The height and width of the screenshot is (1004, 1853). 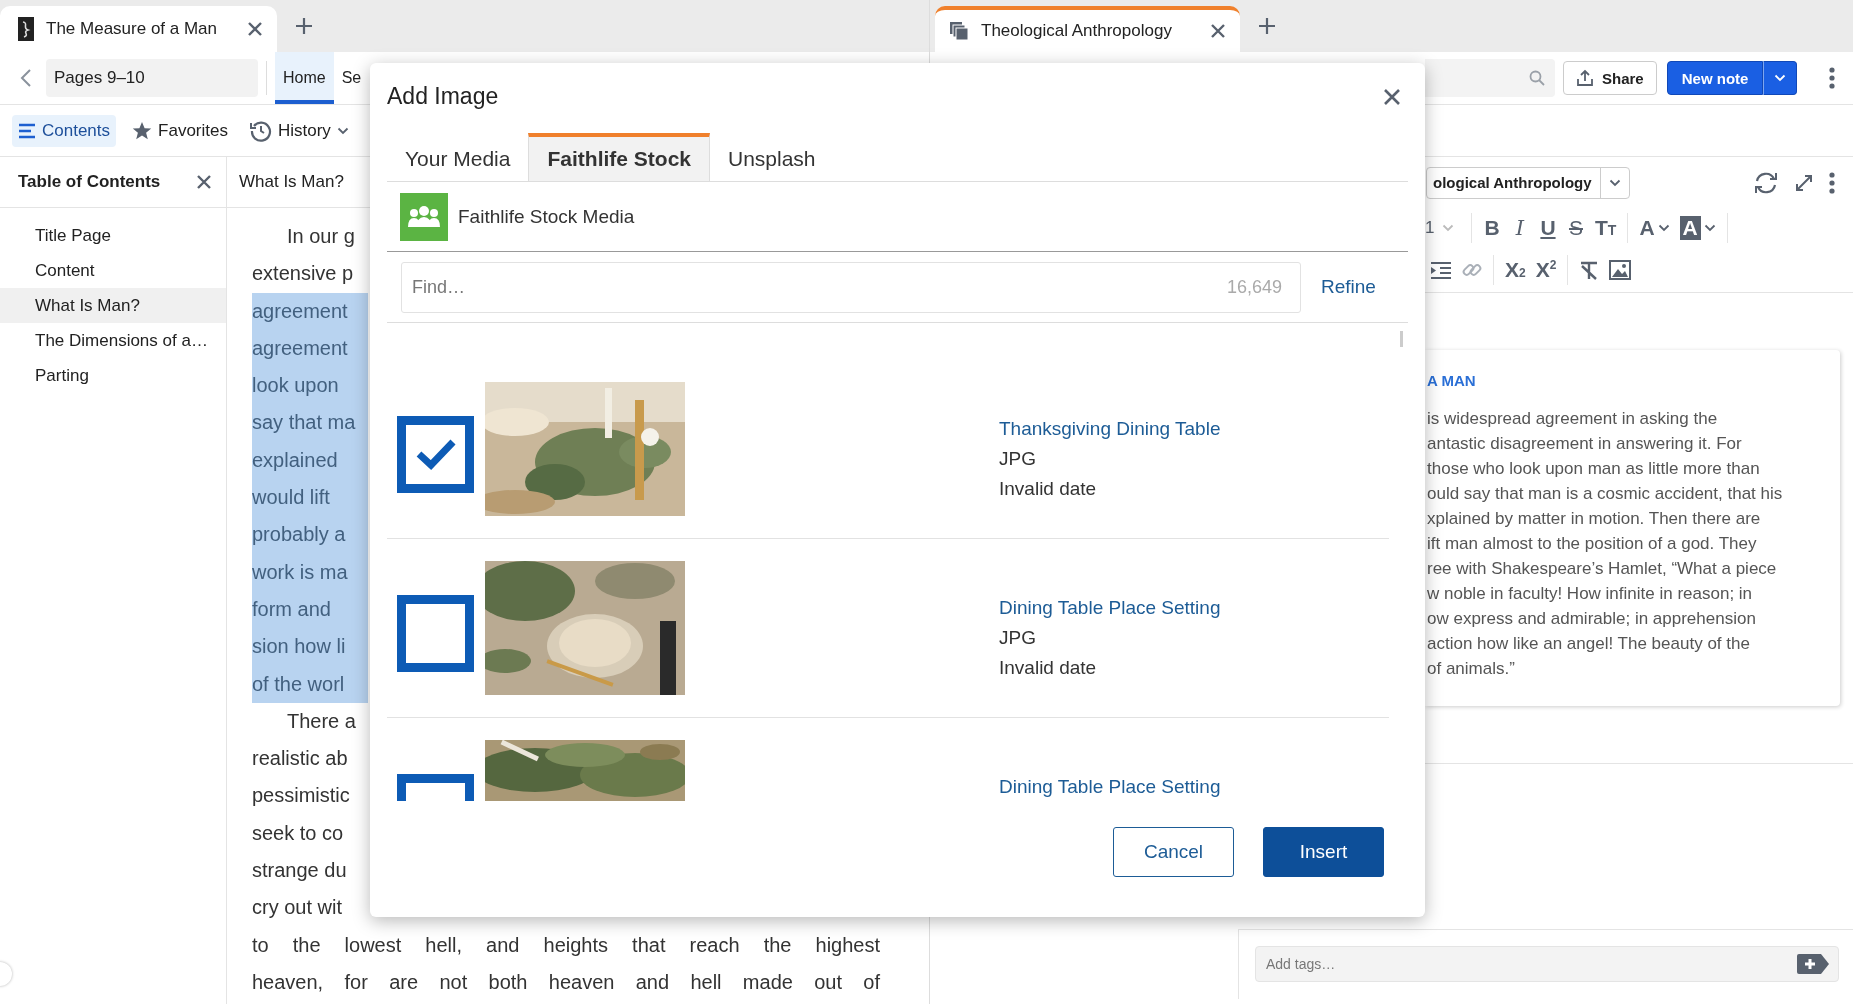 What do you see at coordinates (1441, 270) in the screenshot?
I see `indent-icon` at bounding box center [1441, 270].